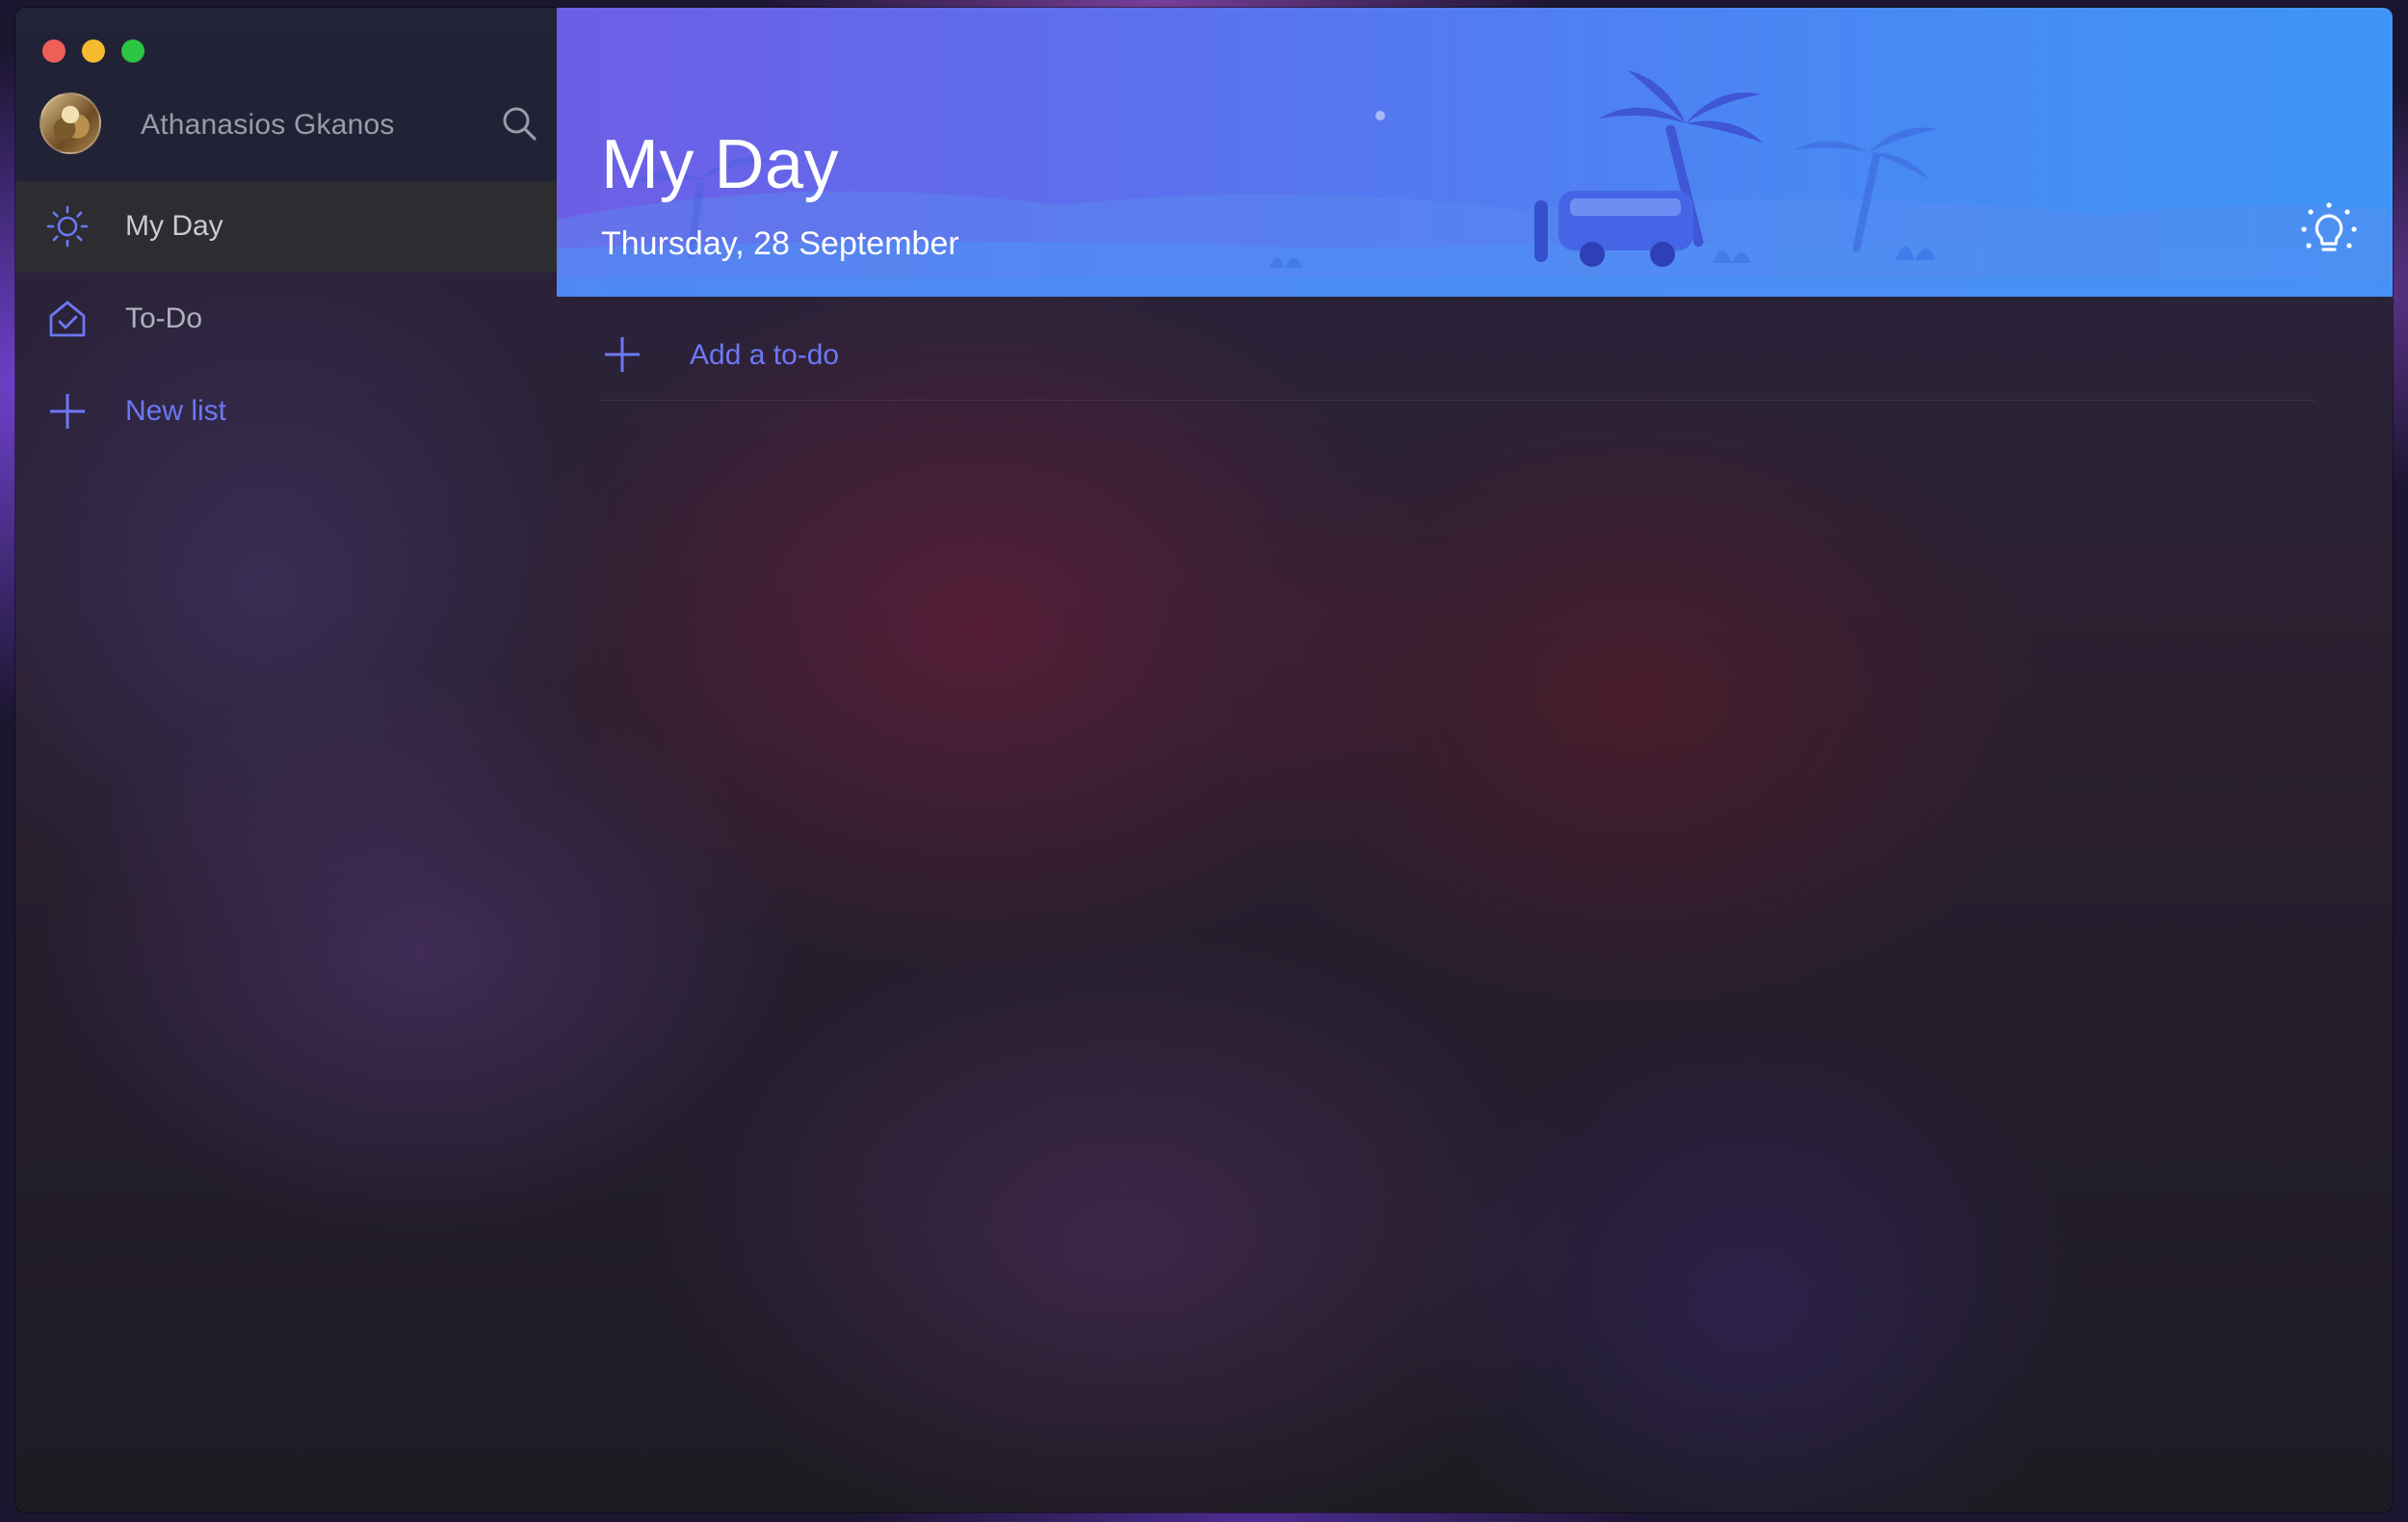 Image resolution: width=2408 pixels, height=1522 pixels. Describe the element at coordinates (286, 227) in the screenshot. I see `sidebar-item-my-day: My Day` at that location.